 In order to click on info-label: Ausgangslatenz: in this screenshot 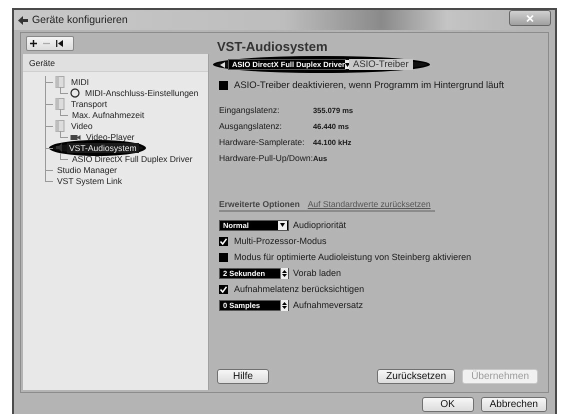, I will do `click(251, 126)`.